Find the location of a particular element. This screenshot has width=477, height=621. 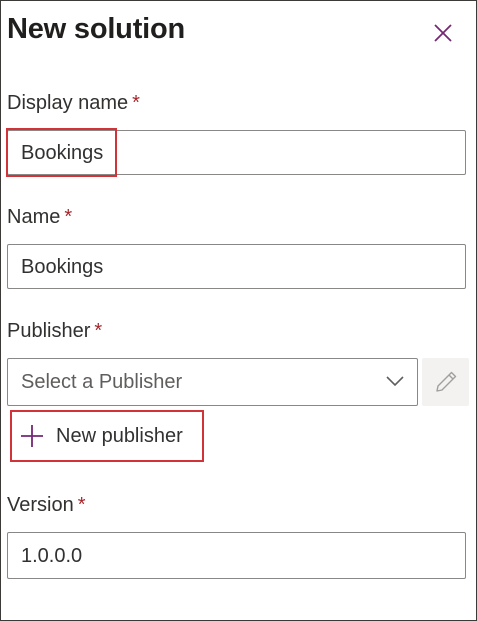

version-label: Version * is located at coordinates (46, 505).